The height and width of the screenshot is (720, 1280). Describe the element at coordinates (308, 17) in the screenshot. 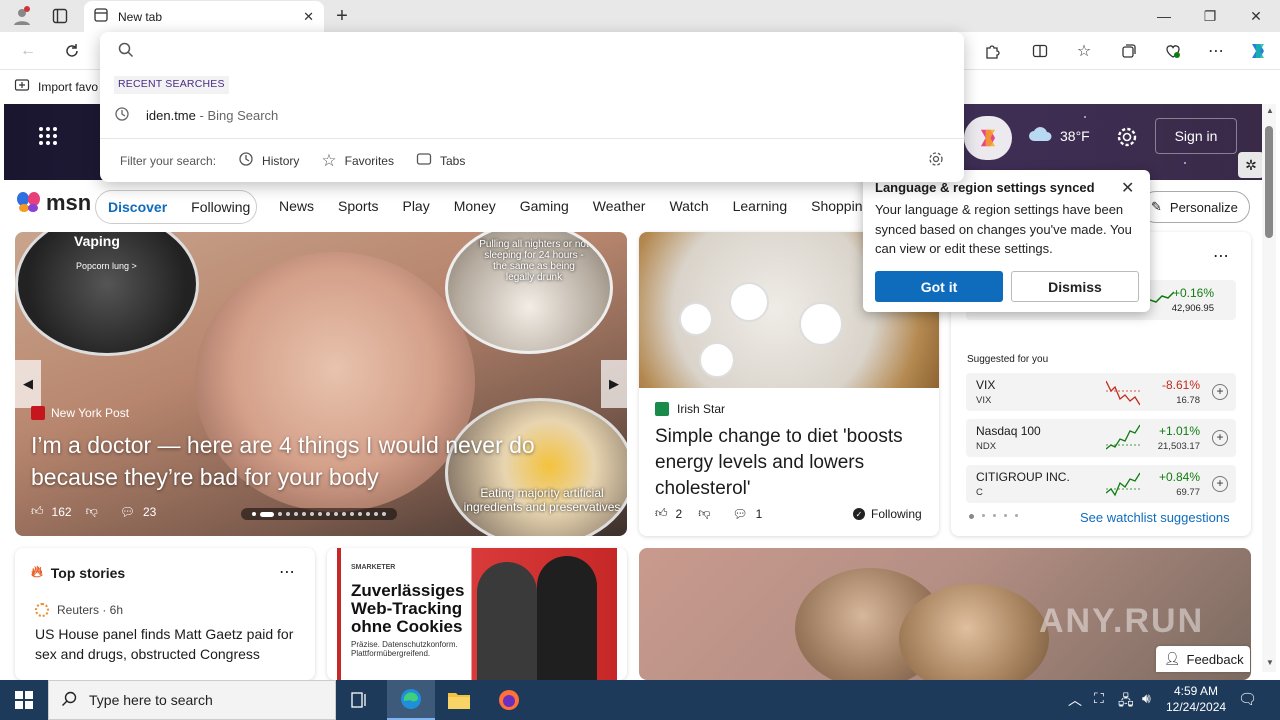

I see `close-tab-icon: ✕` at that location.